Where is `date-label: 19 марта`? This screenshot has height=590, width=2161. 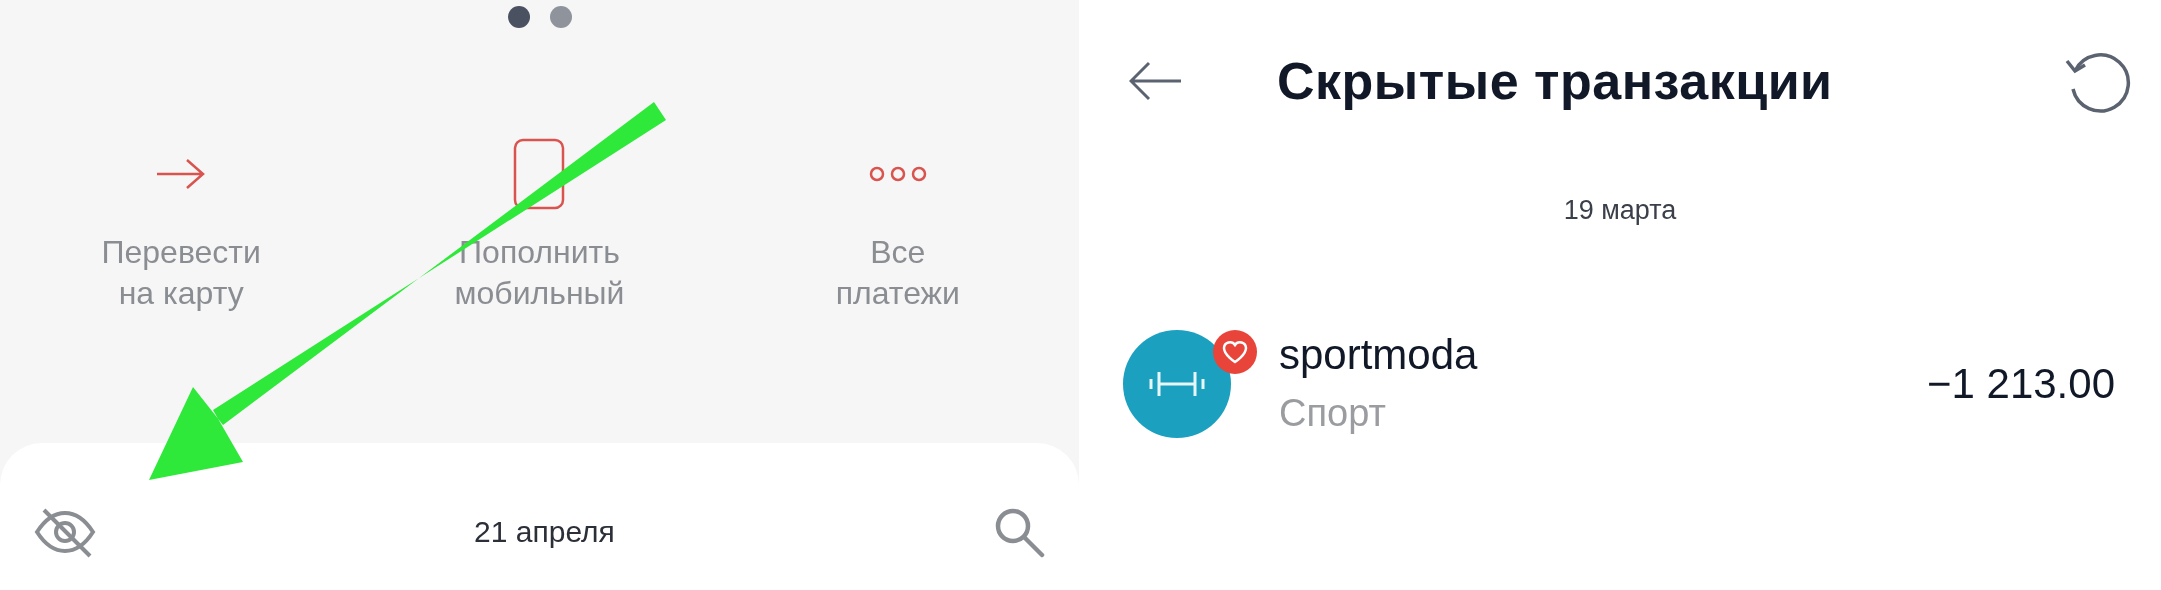 date-label: 19 марта is located at coordinates (1620, 210).